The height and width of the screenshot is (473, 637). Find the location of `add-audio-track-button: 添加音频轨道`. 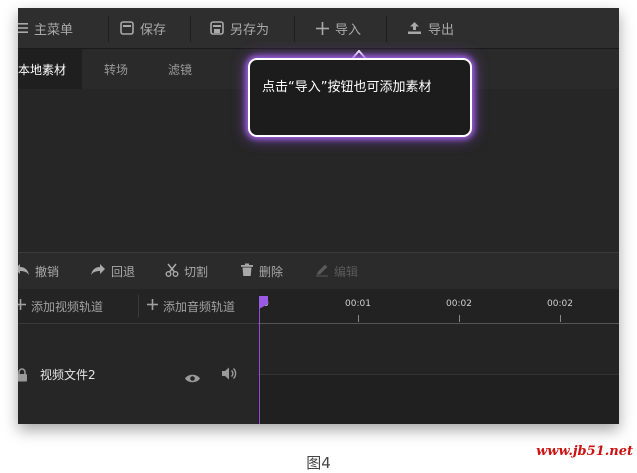

add-audio-track-button: 添加音频轨道 is located at coordinates (191, 306).